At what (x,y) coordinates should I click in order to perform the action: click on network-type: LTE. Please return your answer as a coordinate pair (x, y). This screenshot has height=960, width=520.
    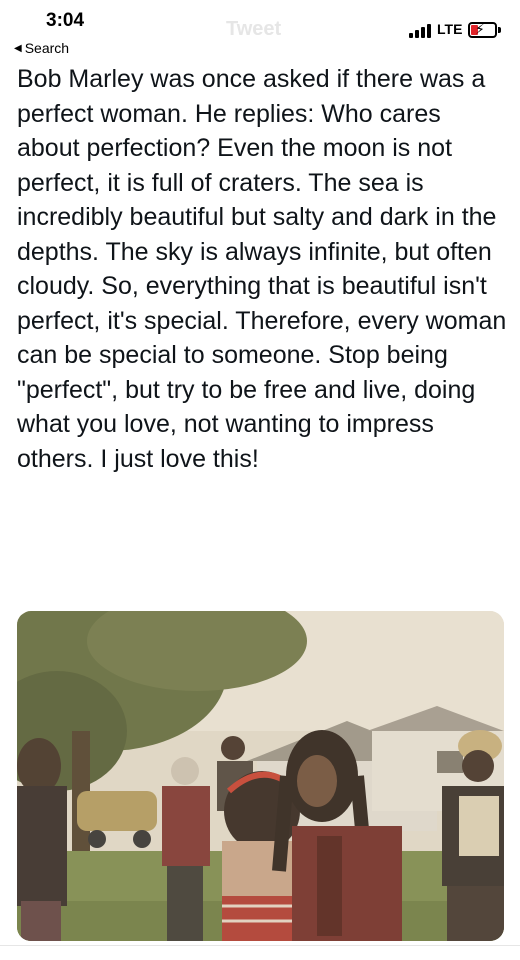
    Looking at the image, I should click on (450, 29).